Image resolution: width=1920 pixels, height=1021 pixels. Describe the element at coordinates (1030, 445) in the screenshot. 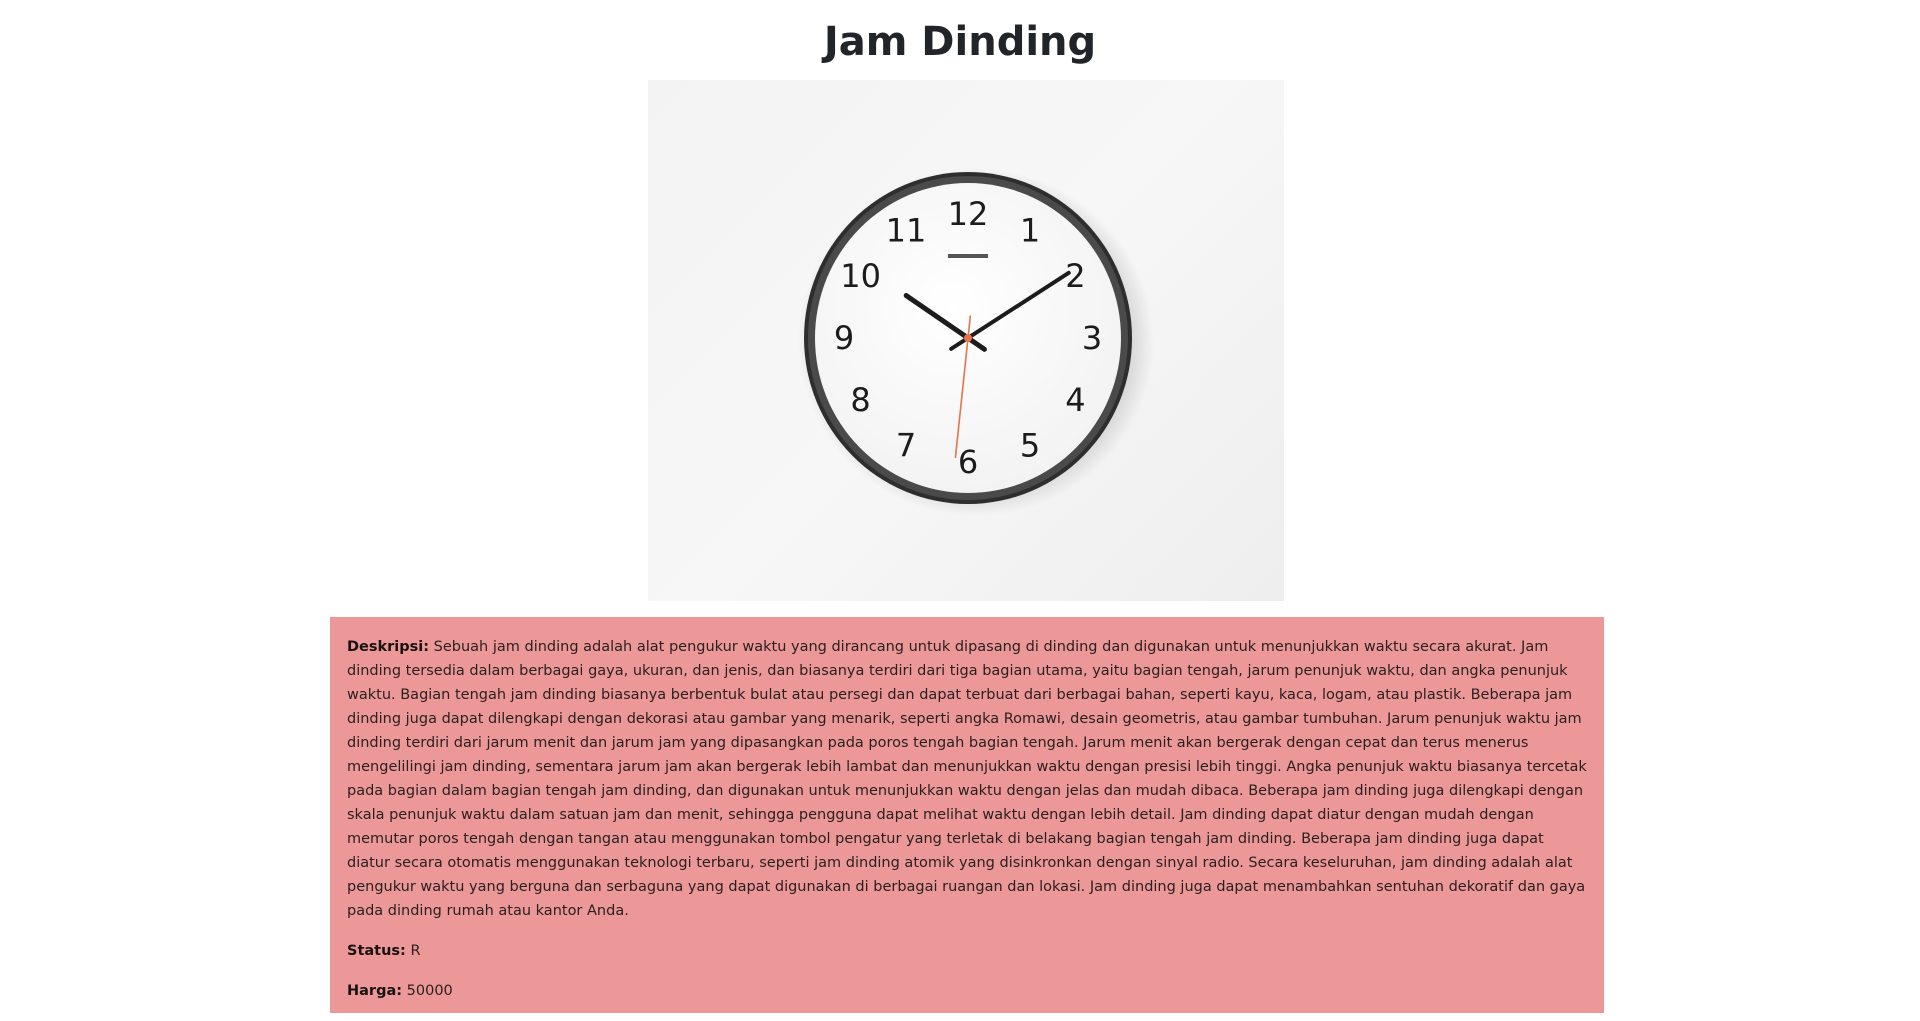

I see `clock-numeral: 5` at that location.